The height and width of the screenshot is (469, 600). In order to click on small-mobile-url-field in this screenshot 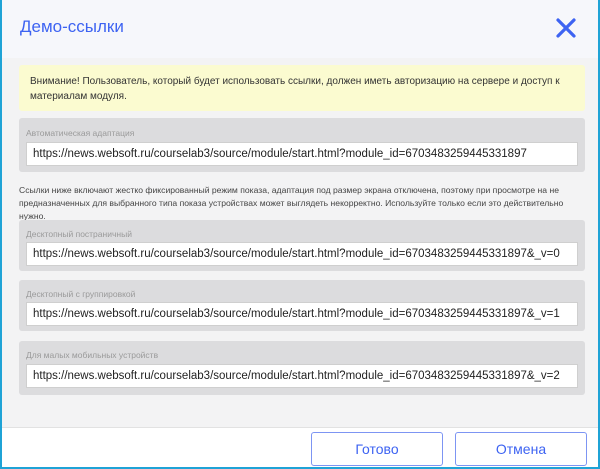, I will do `click(302, 376)`.